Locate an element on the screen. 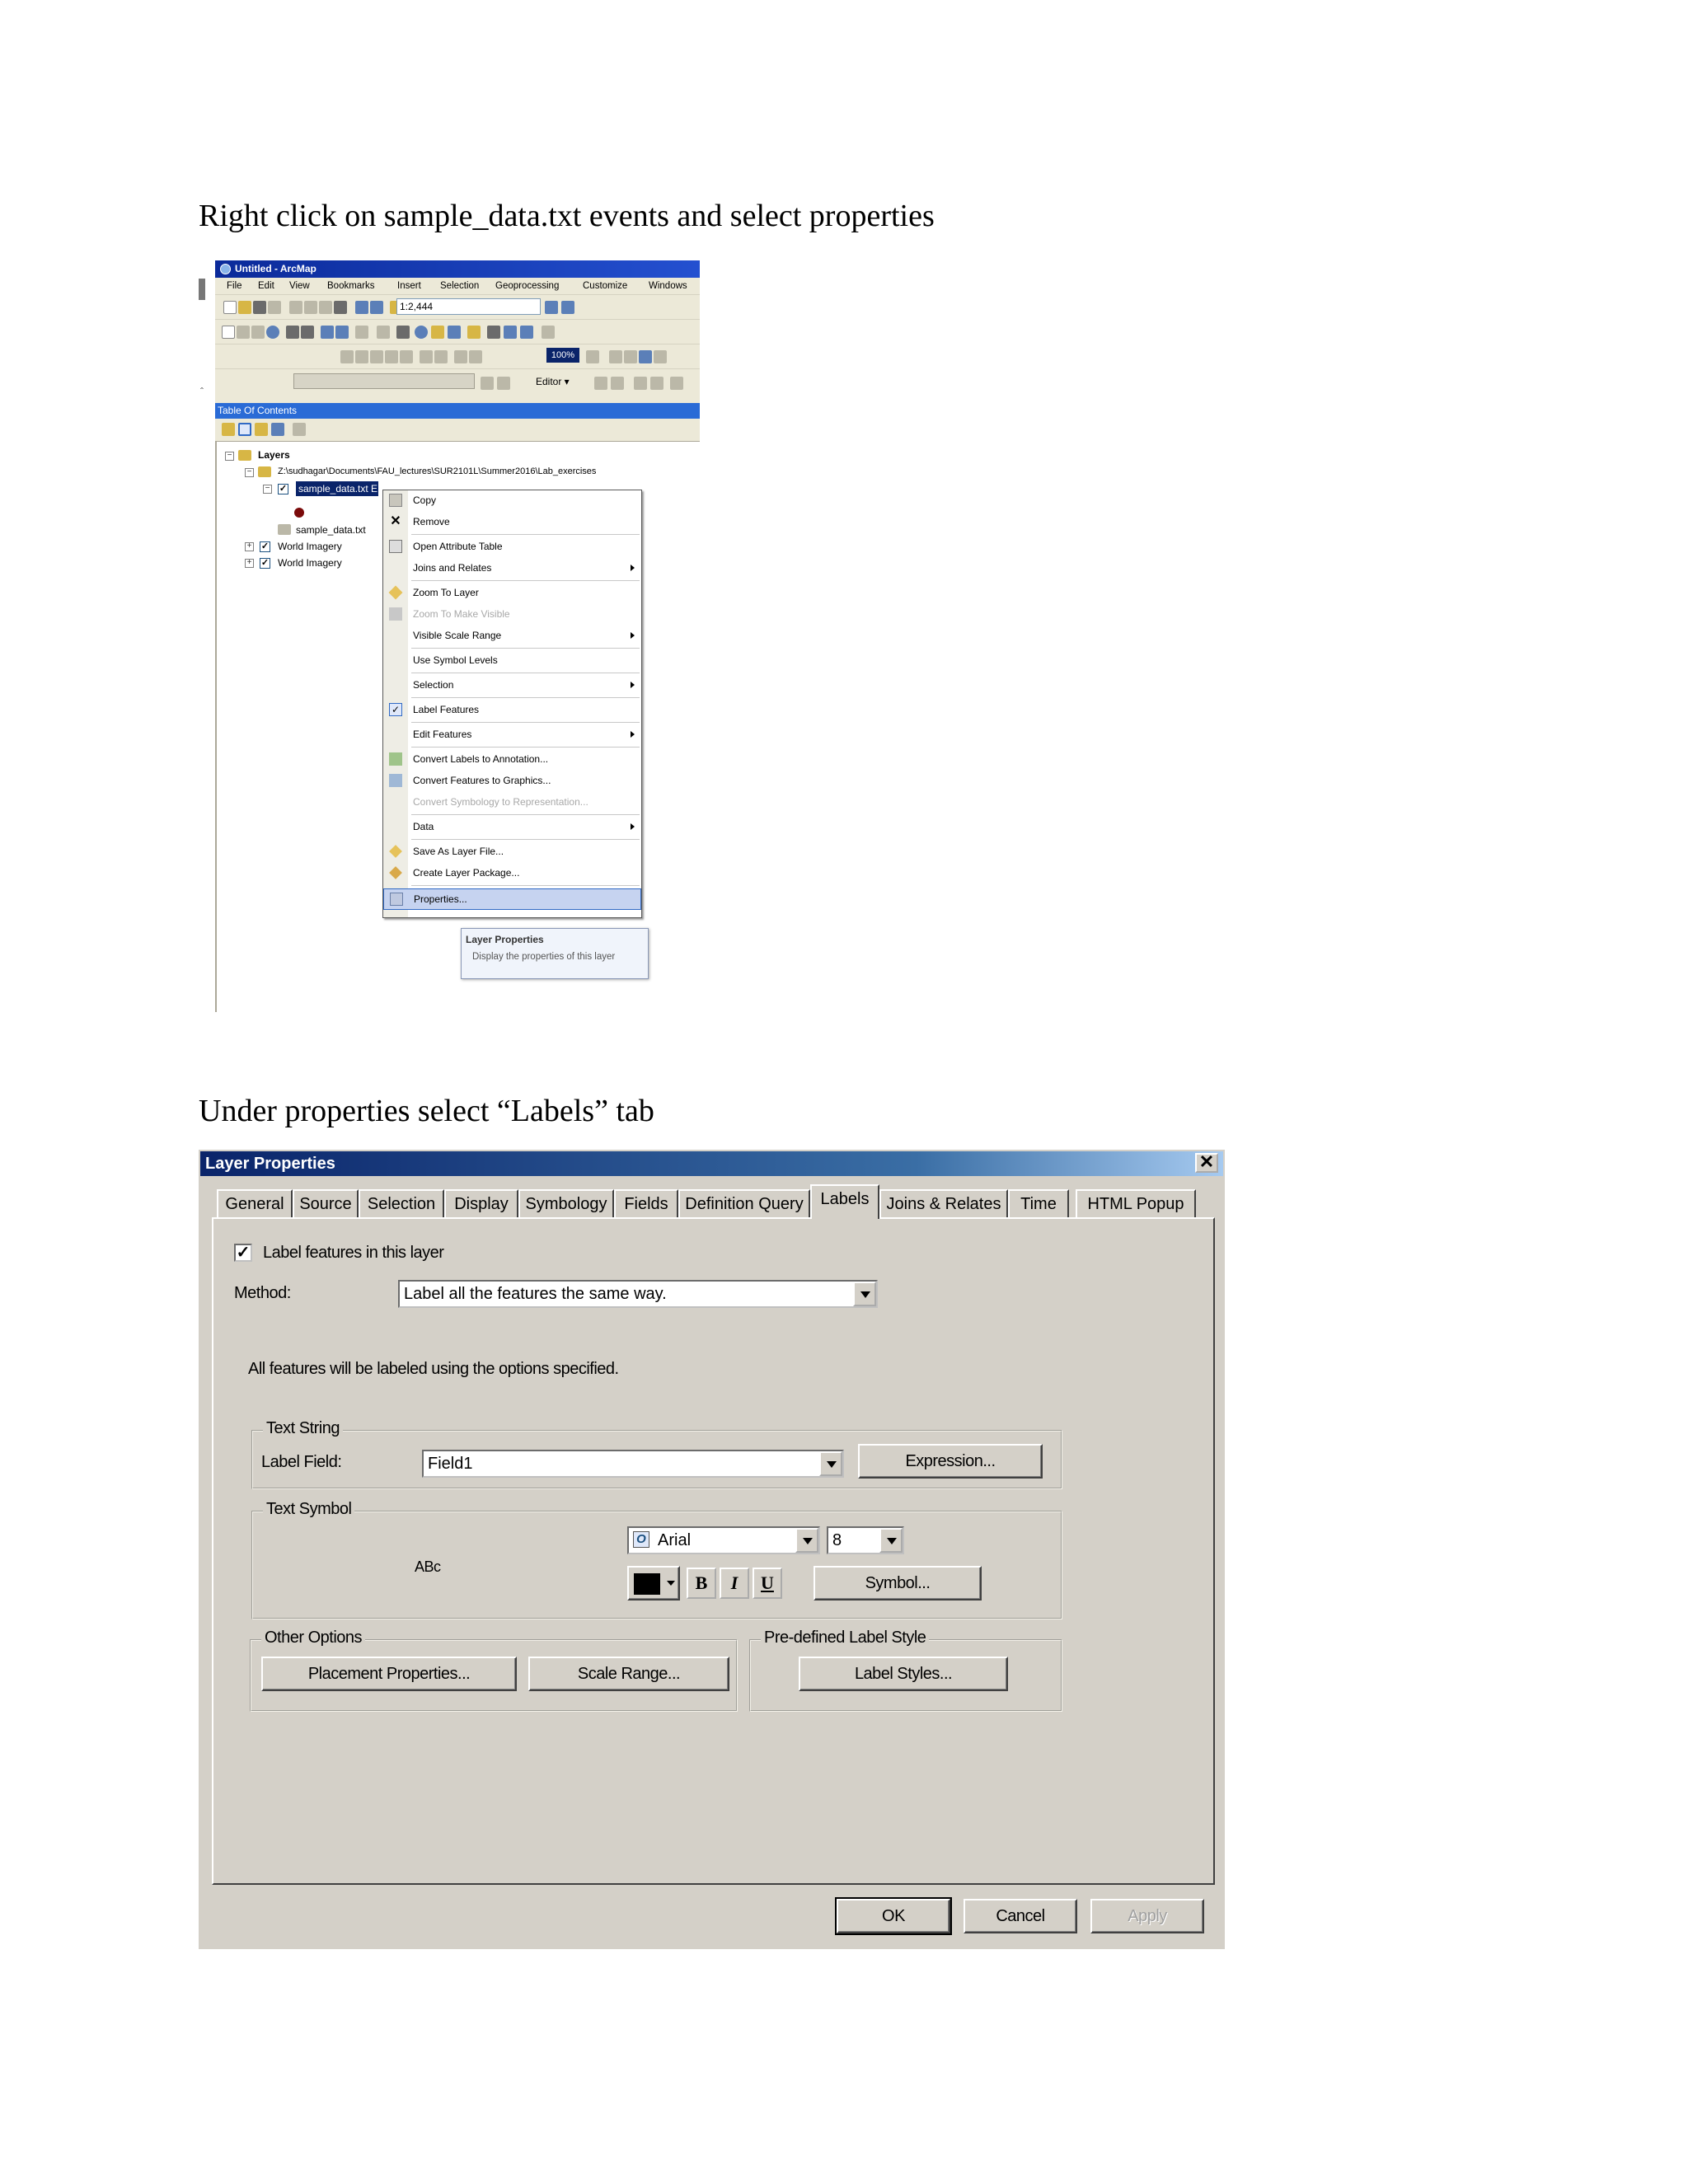 This screenshot has height=2184, width=1688. select-features-icon is located at coordinates (361, 332).